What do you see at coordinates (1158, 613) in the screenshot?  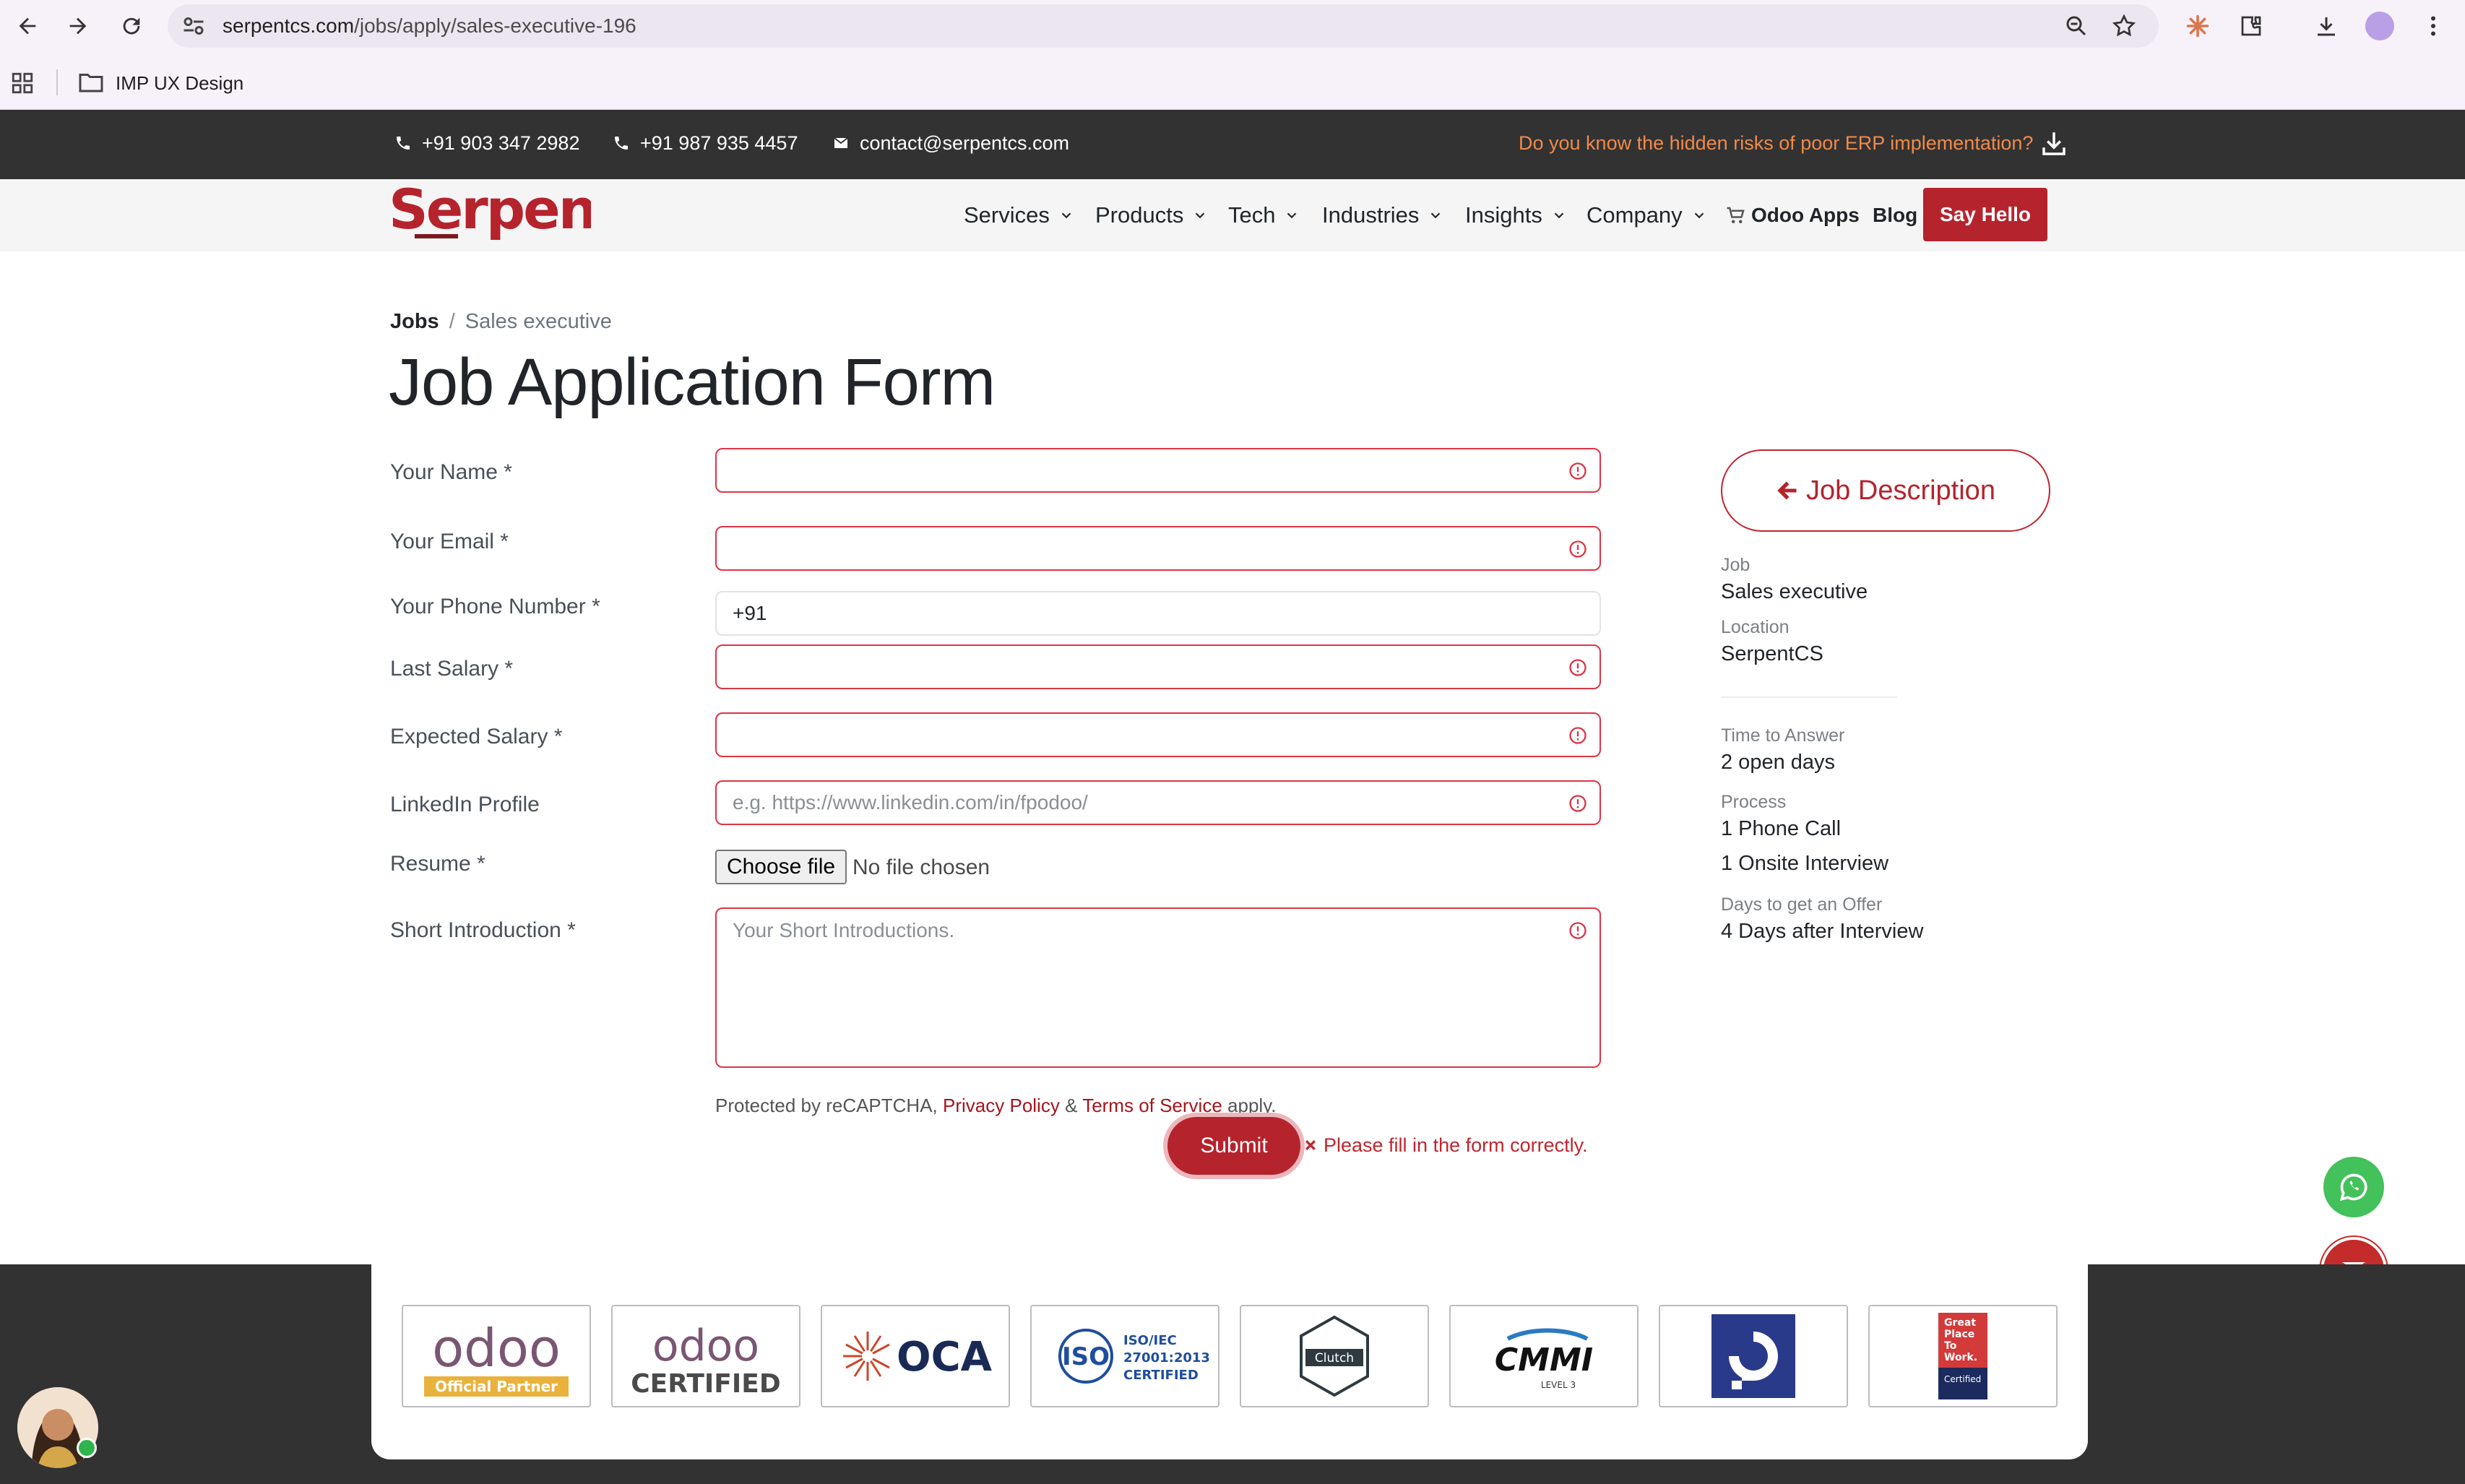 I see `phone-input: +91` at bounding box center [1158, 613].